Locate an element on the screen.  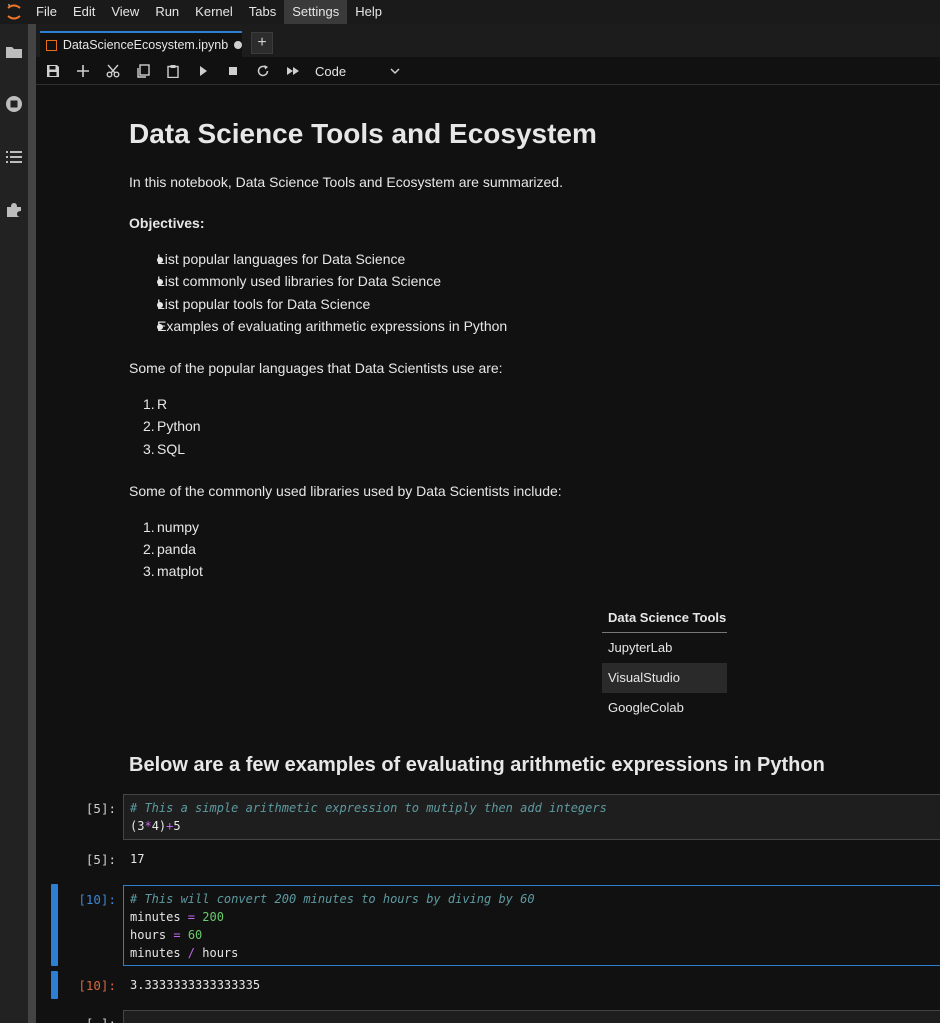
input-prompt: [ ]: is located at coordinates (86, 1019).